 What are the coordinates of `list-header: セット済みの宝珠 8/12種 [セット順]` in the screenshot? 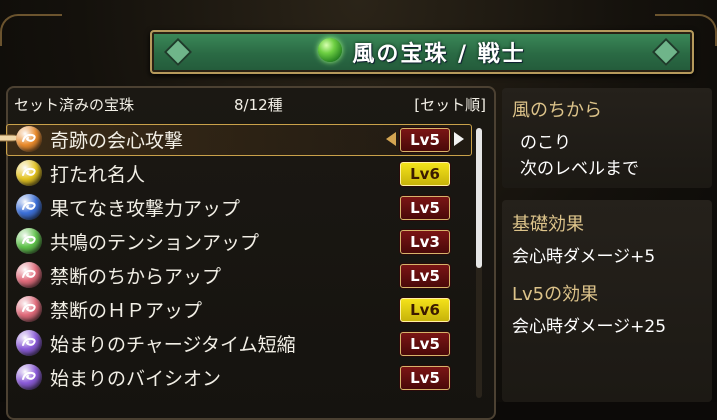 It's located at (250, 106).